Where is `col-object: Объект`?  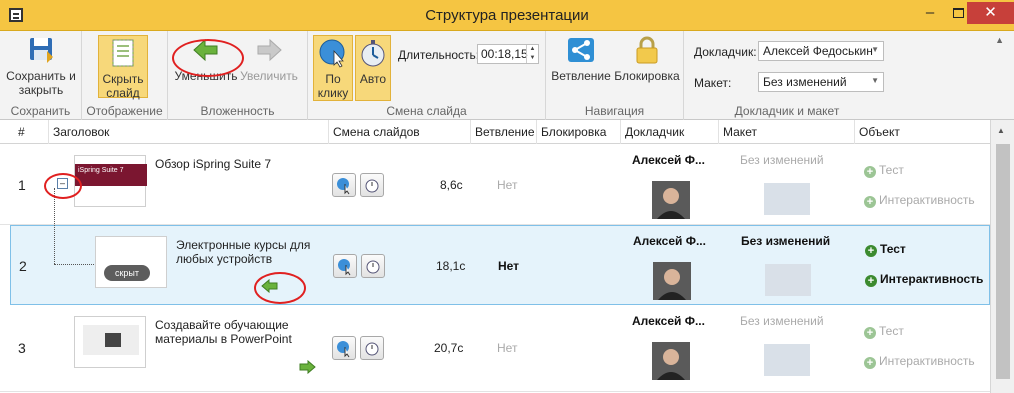
col-object: Объект is located at coordinates (922, 132).